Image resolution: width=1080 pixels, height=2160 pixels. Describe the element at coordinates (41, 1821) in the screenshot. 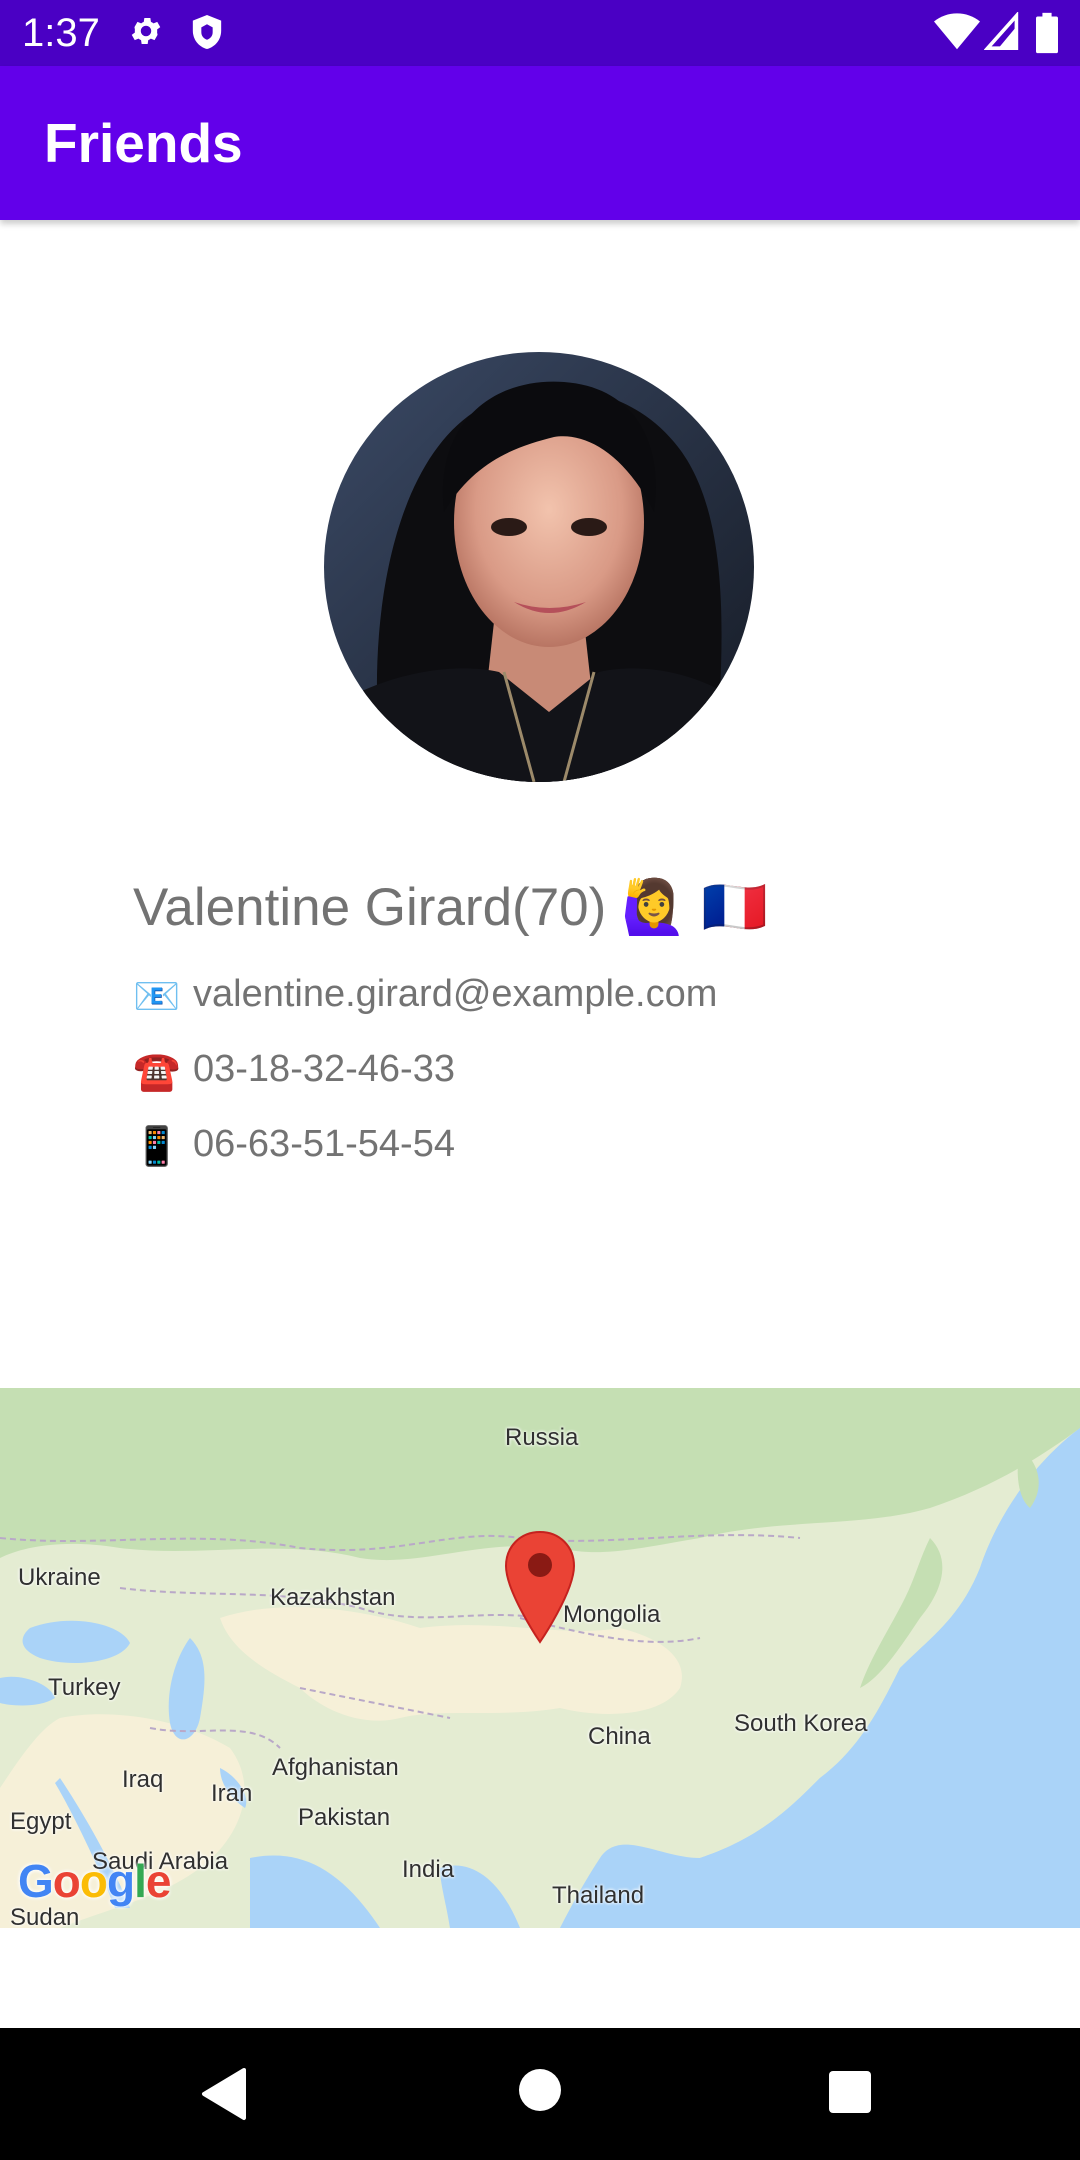

I see `map-label-egypt: Egypt` at that location.